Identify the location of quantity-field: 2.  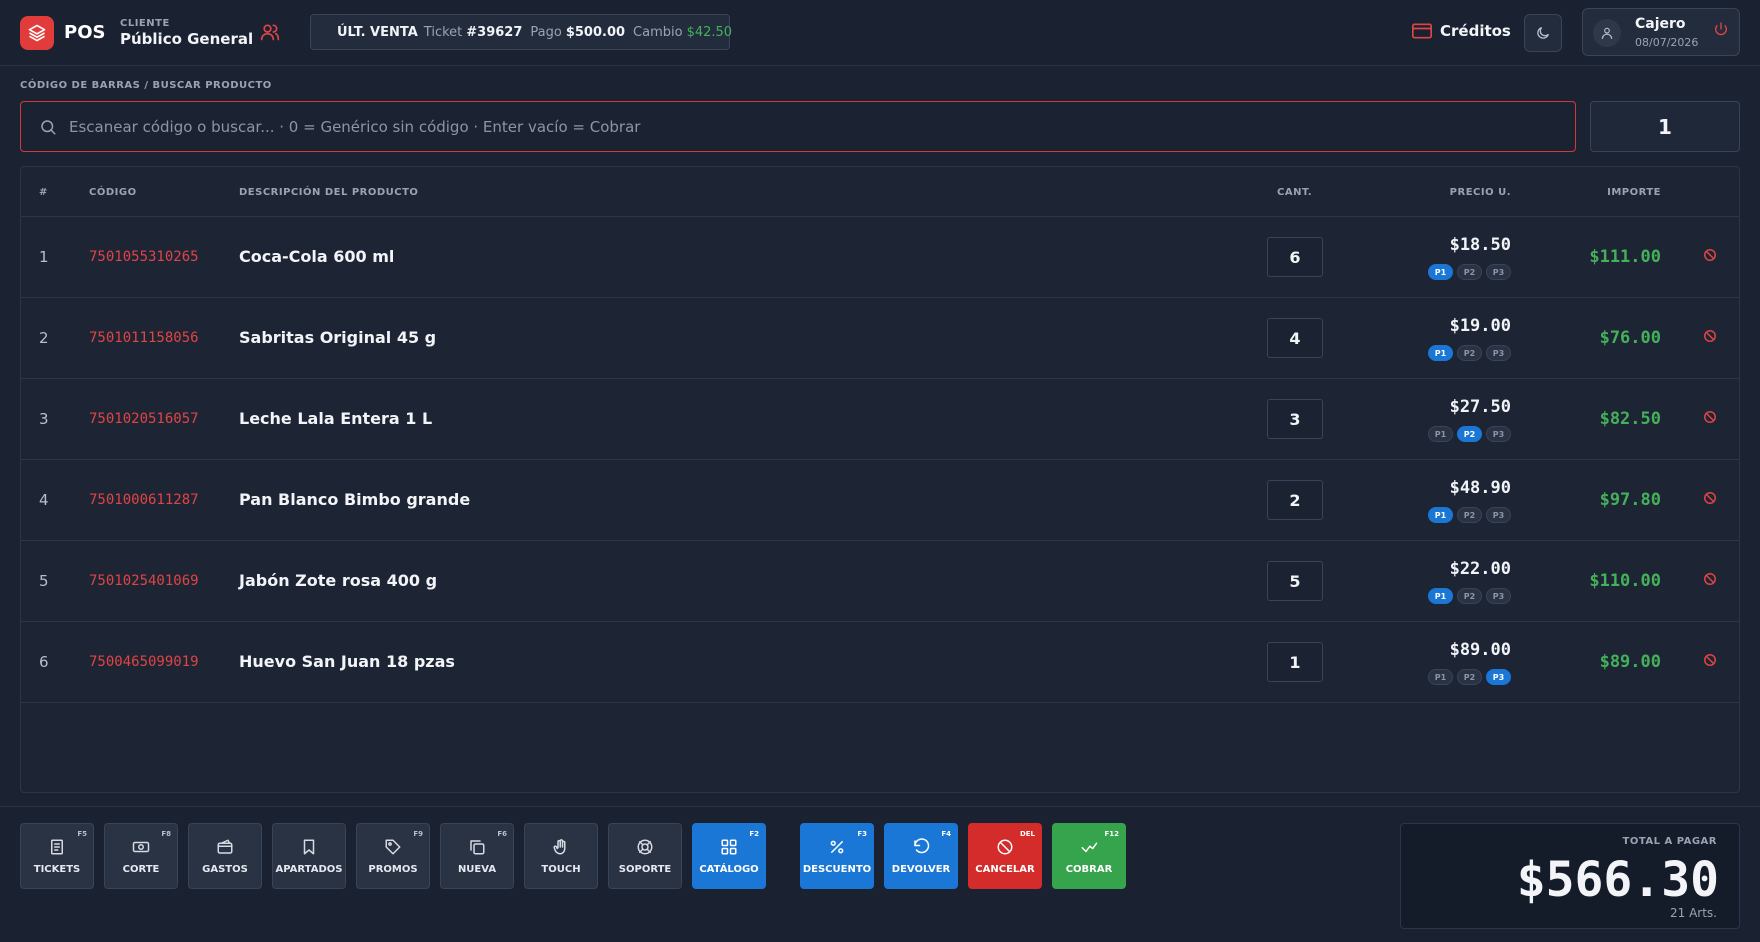
(1295, 500).